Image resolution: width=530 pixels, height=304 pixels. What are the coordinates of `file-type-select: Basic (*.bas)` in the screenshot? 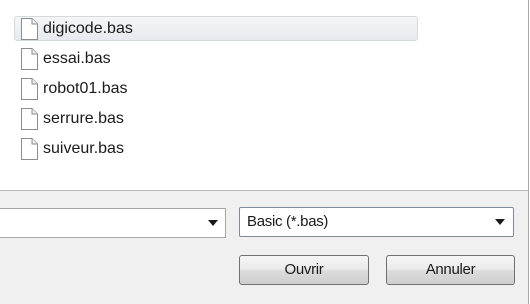 It's located at (376, 222).